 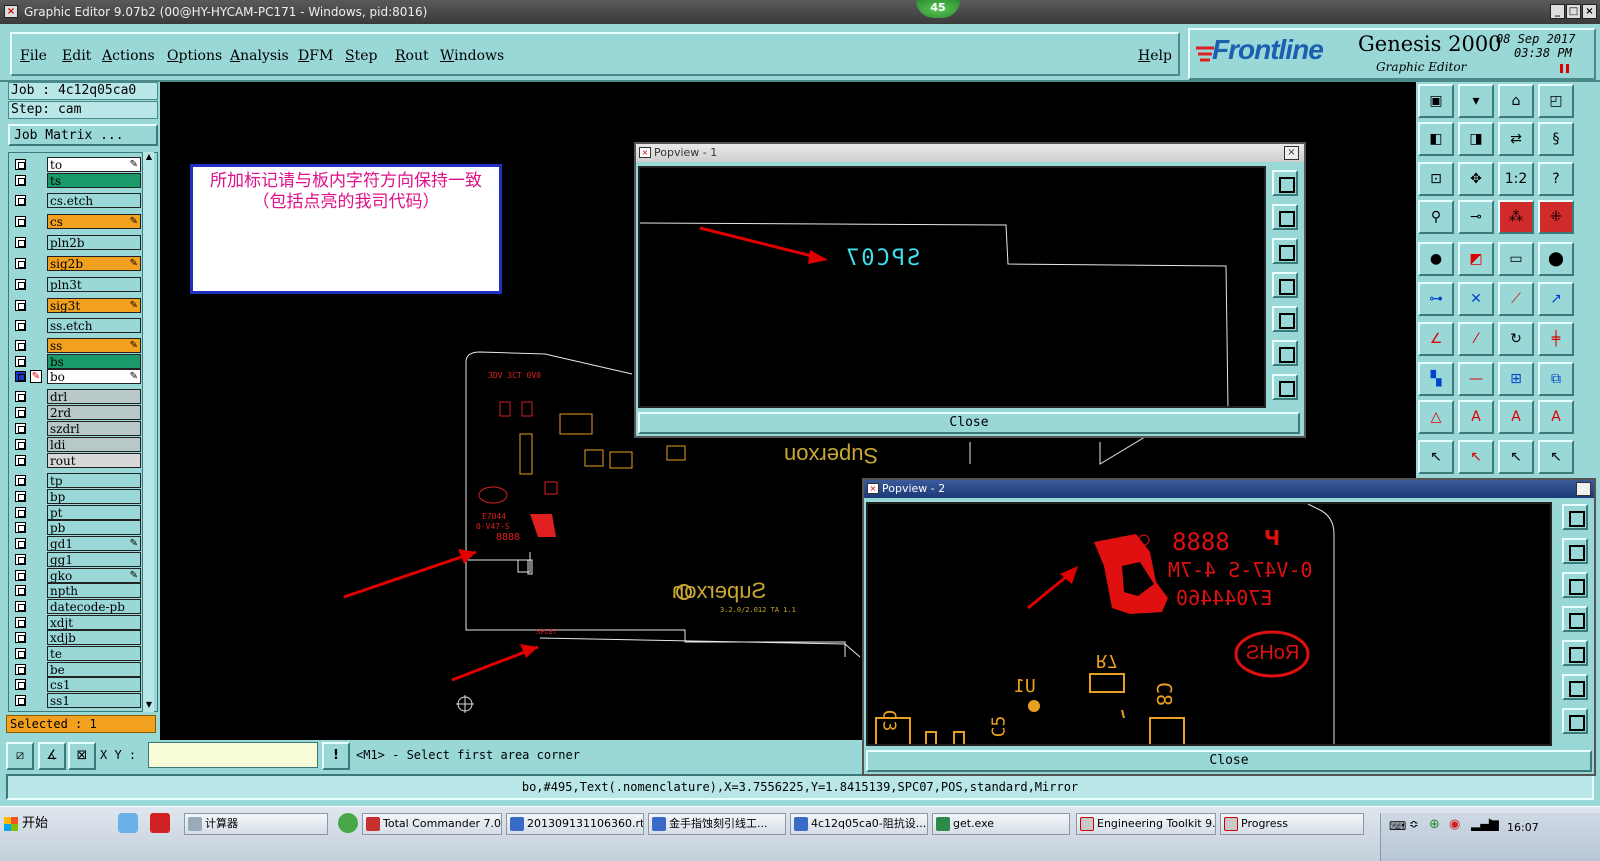 What do you see at coordinates (1436, 179) in the screenshot?
I see `tool-fit-icon: ⊡` at bounding box center [1436, 179].